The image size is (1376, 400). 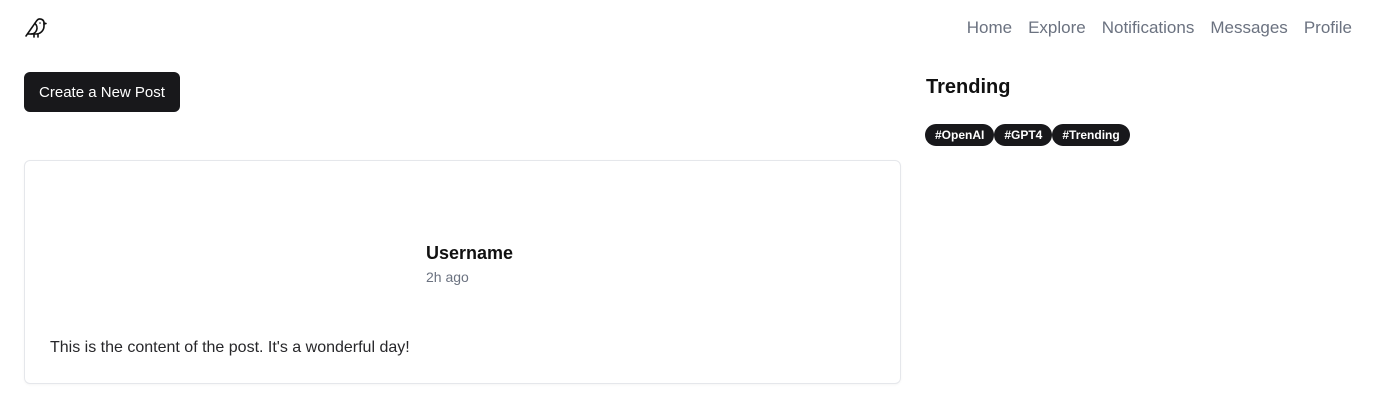 I want to click on post-username: Username, so click(x=469, y=253).